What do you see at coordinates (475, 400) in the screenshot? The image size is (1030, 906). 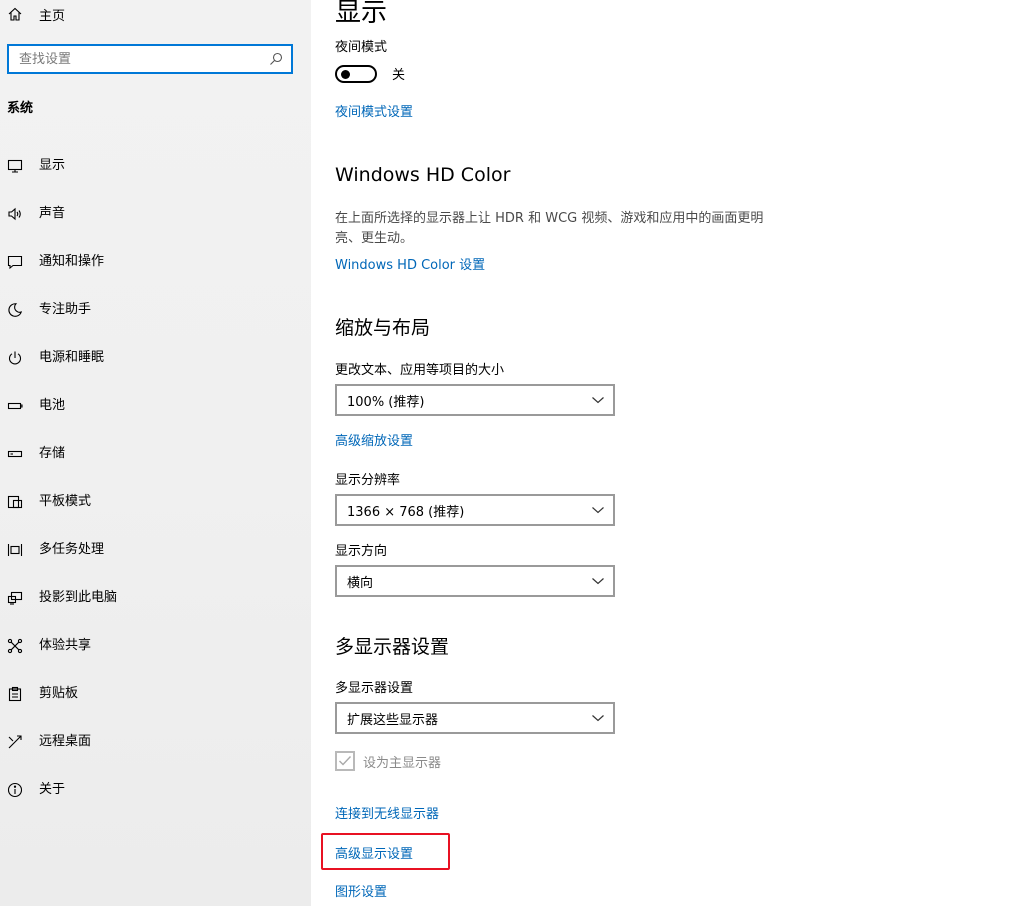 I see `scale-select: 100% (推荐)` at bounding box center [475, 400].